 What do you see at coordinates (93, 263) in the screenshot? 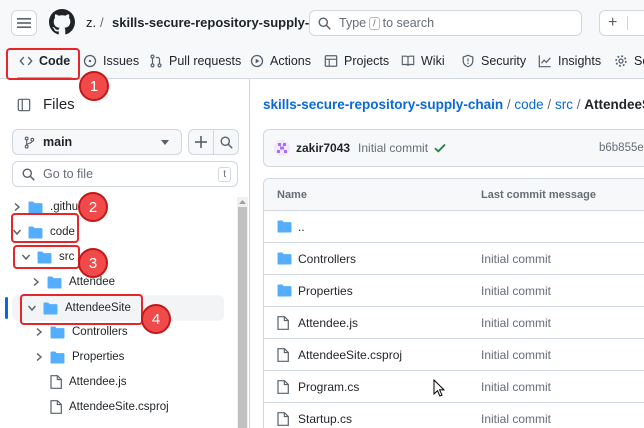
I see `annotation-step-3: 3` at bounding box center [93, 263].